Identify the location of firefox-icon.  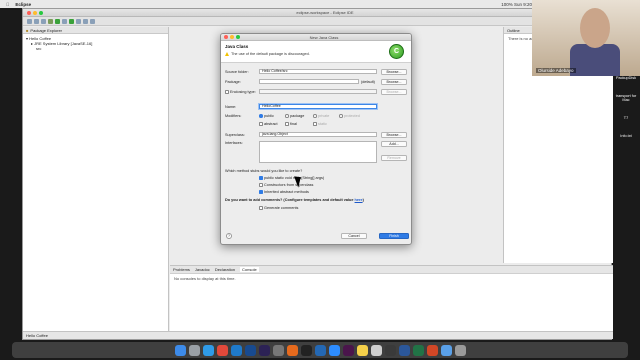
(292, 350).